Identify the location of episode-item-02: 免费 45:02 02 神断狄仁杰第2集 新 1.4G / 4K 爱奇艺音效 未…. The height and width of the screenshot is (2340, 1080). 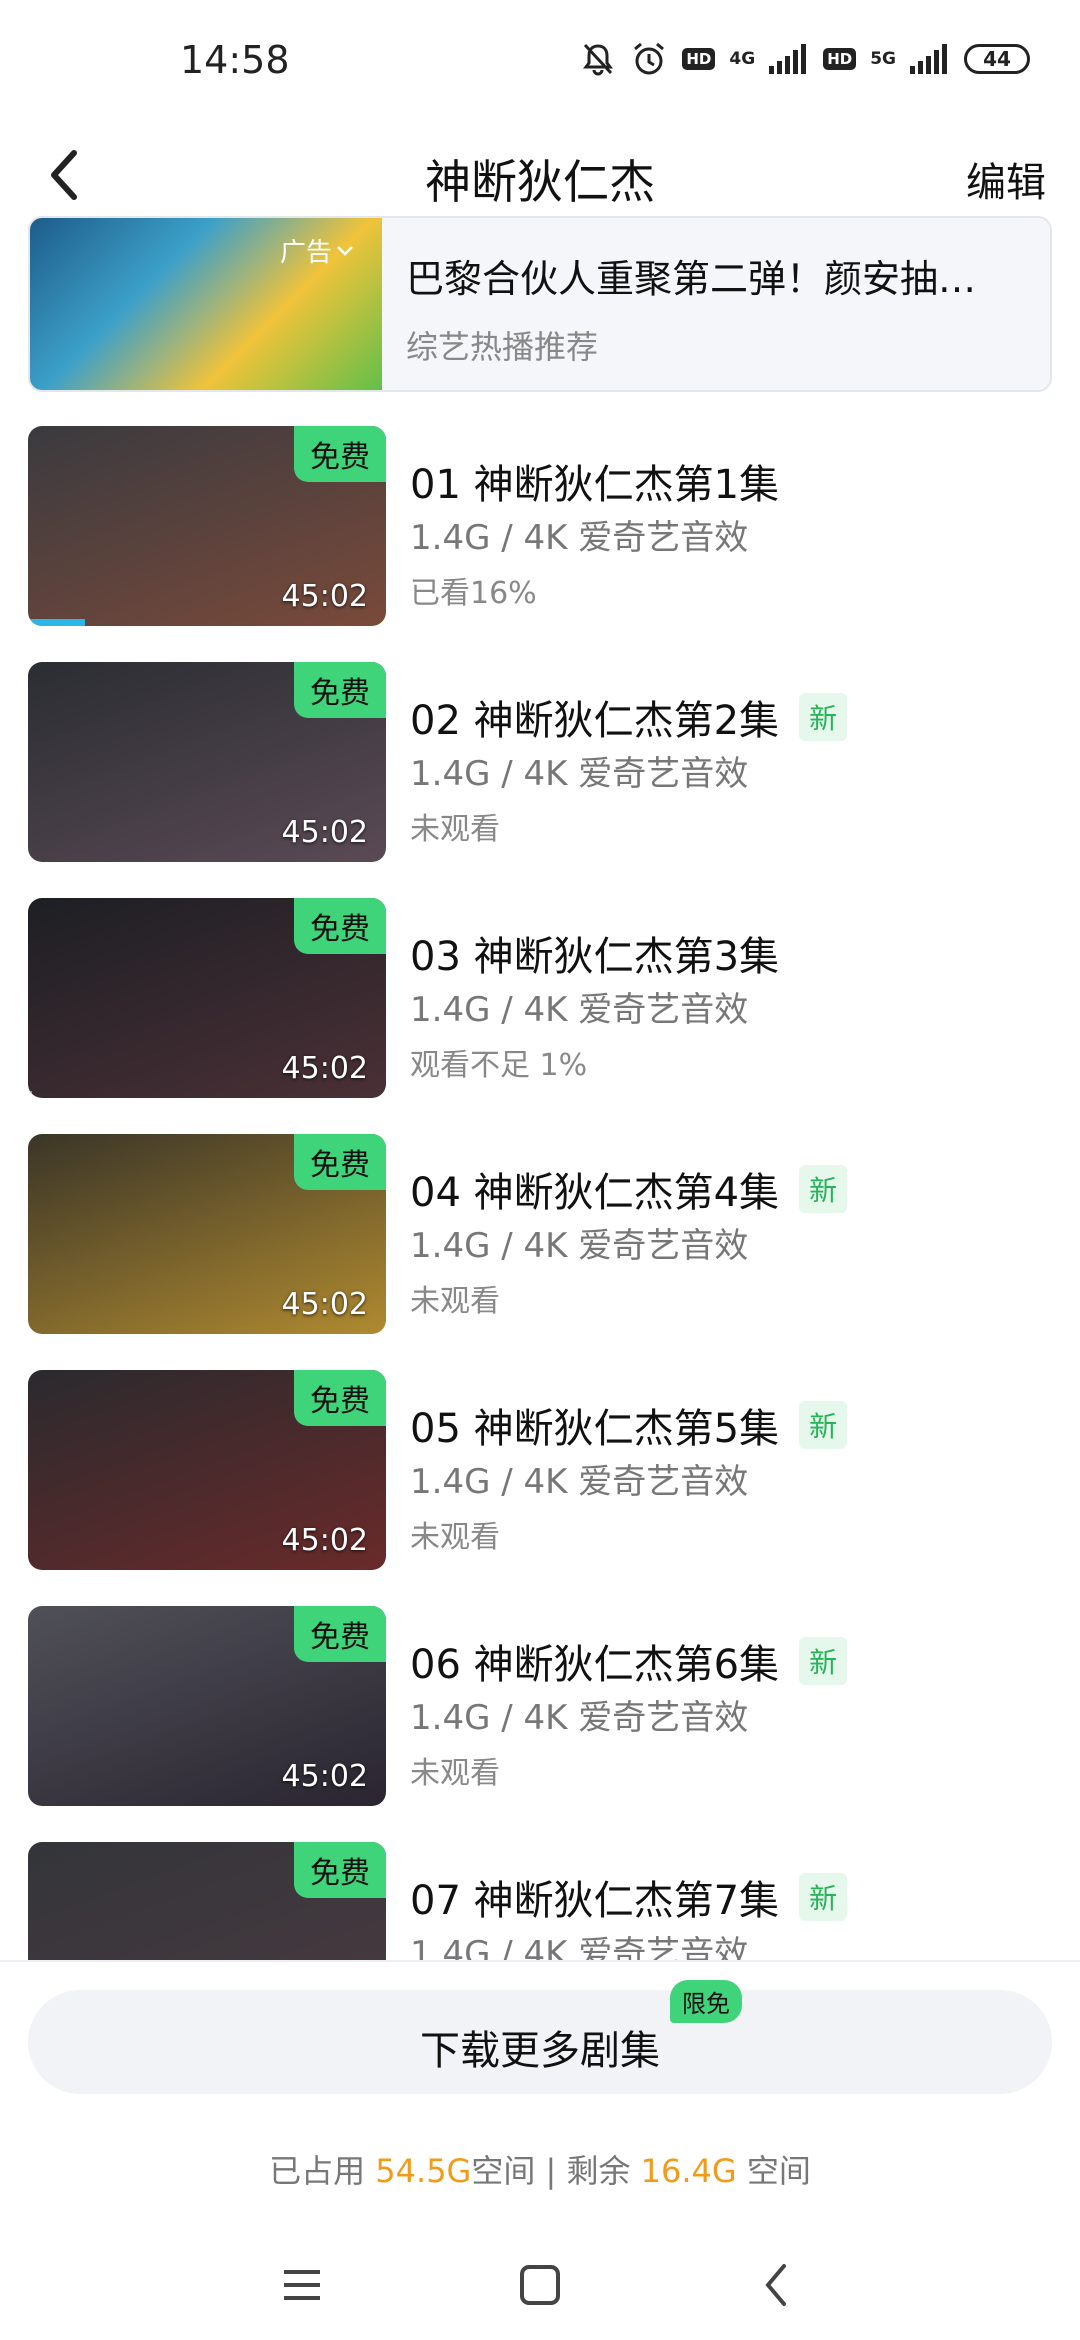
(540, 764).